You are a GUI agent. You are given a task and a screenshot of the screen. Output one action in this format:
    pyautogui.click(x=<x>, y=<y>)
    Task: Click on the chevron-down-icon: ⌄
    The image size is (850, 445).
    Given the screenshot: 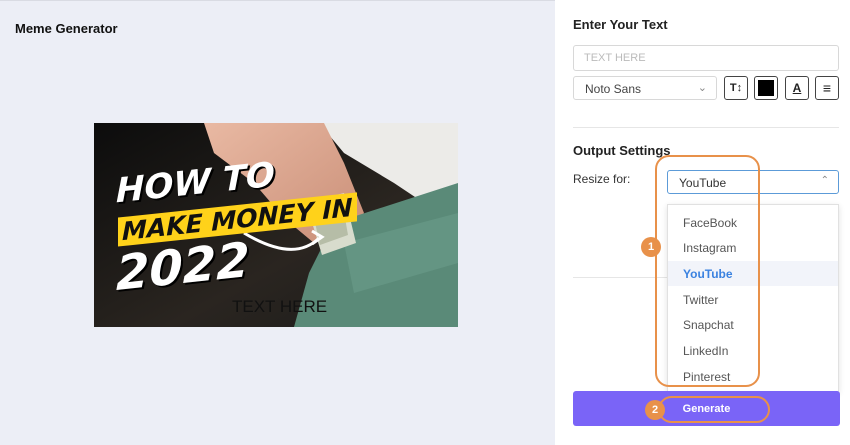 What is the action you would take?
    pyautogui.click(x=702, y=88)
    